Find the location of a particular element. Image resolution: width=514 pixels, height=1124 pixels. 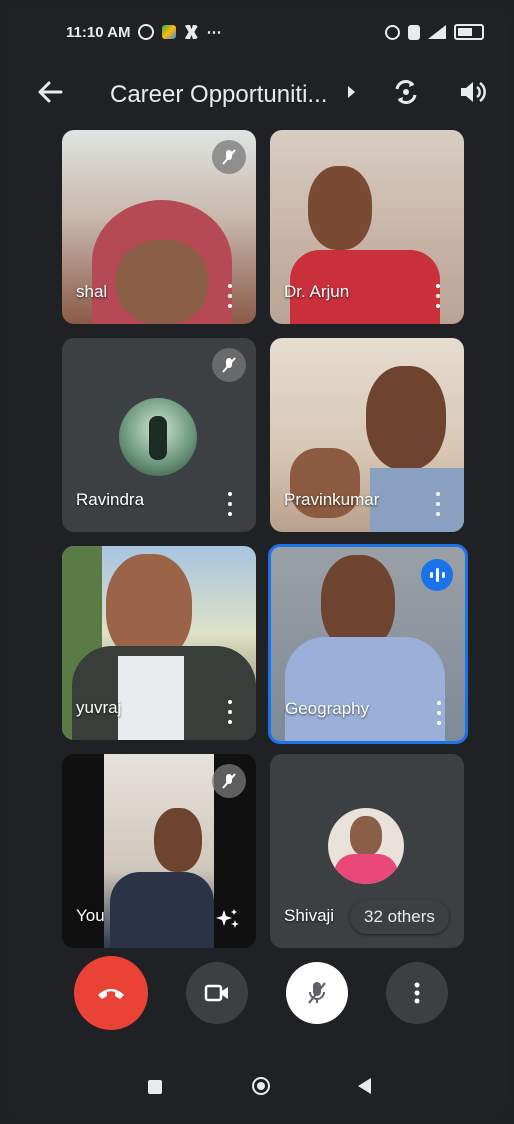

self-view-tile: You is located at coordinates (159, 851).